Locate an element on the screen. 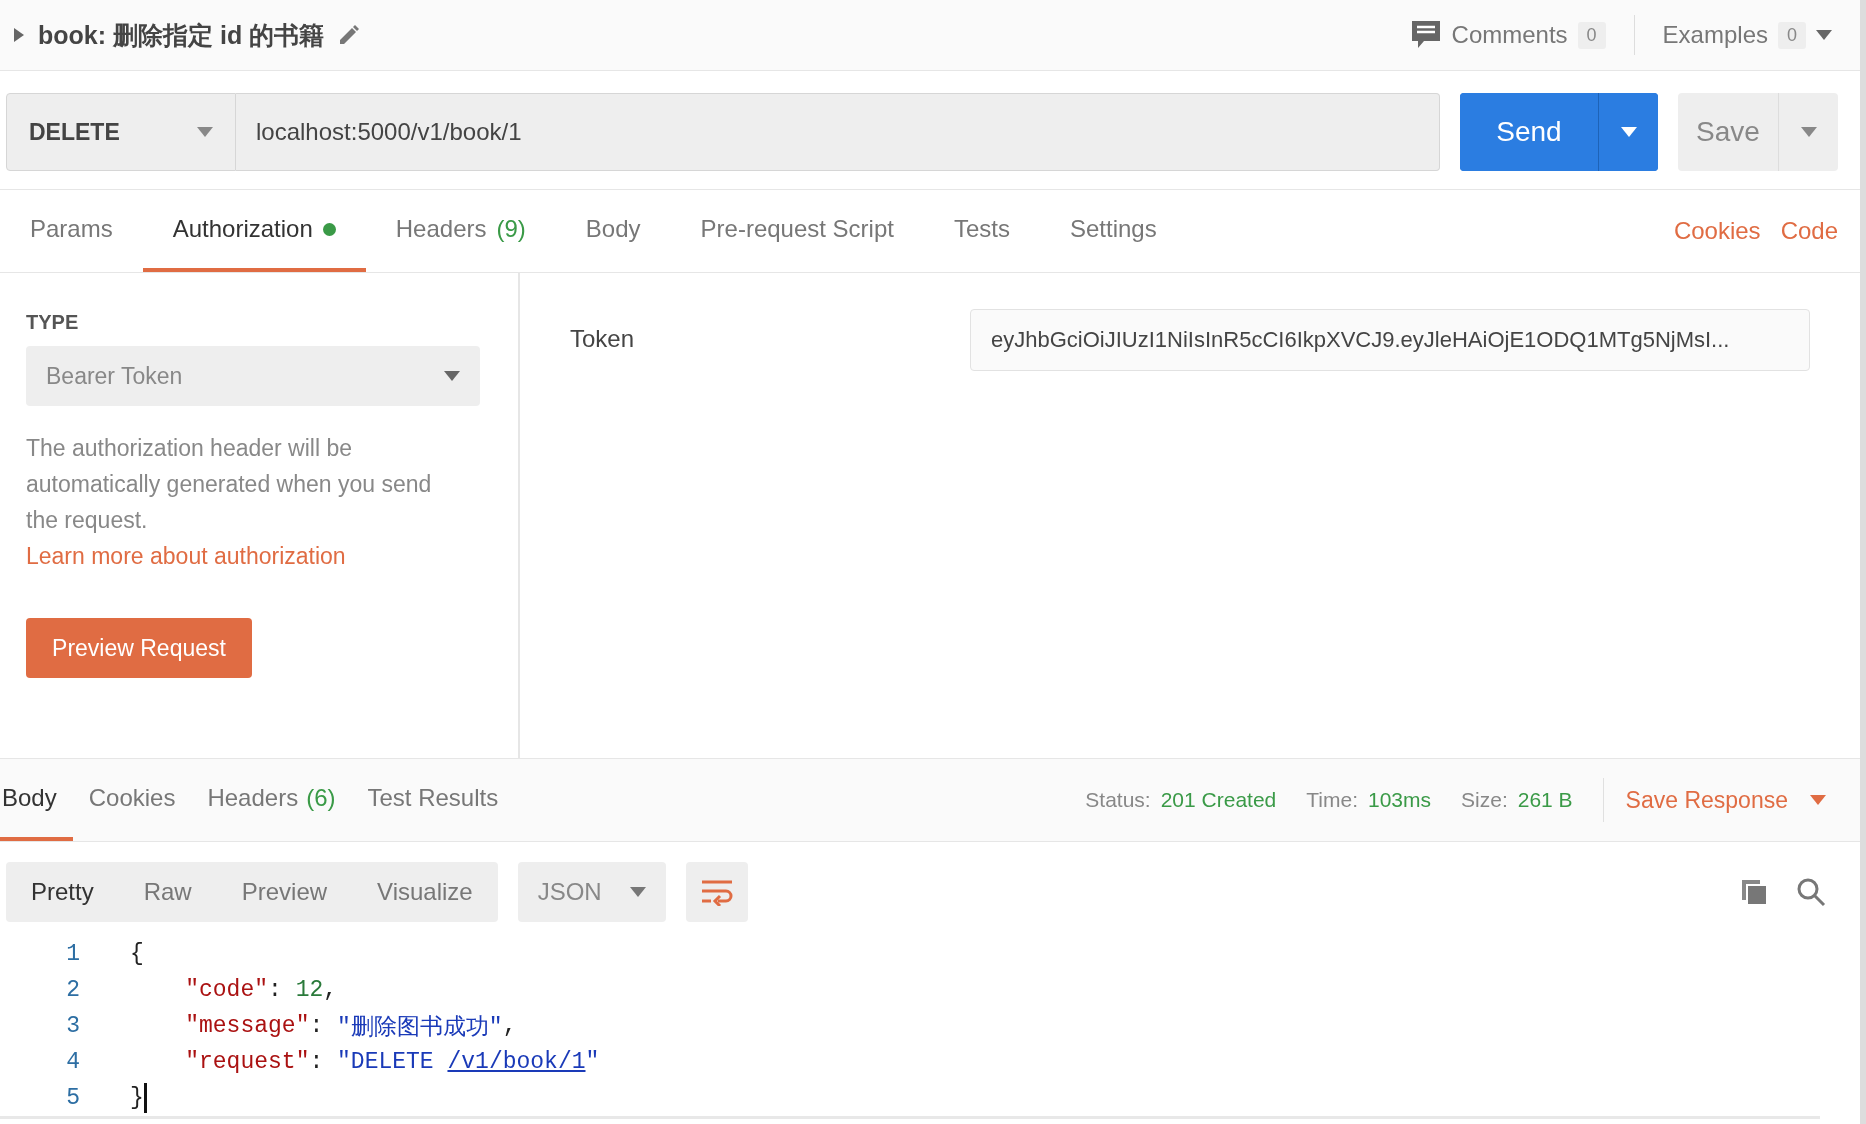 The height and width of the screenshot is (1124, 1866). request-title: book: 删除指定 id 的书籍 is located at coordinates (181, 35).